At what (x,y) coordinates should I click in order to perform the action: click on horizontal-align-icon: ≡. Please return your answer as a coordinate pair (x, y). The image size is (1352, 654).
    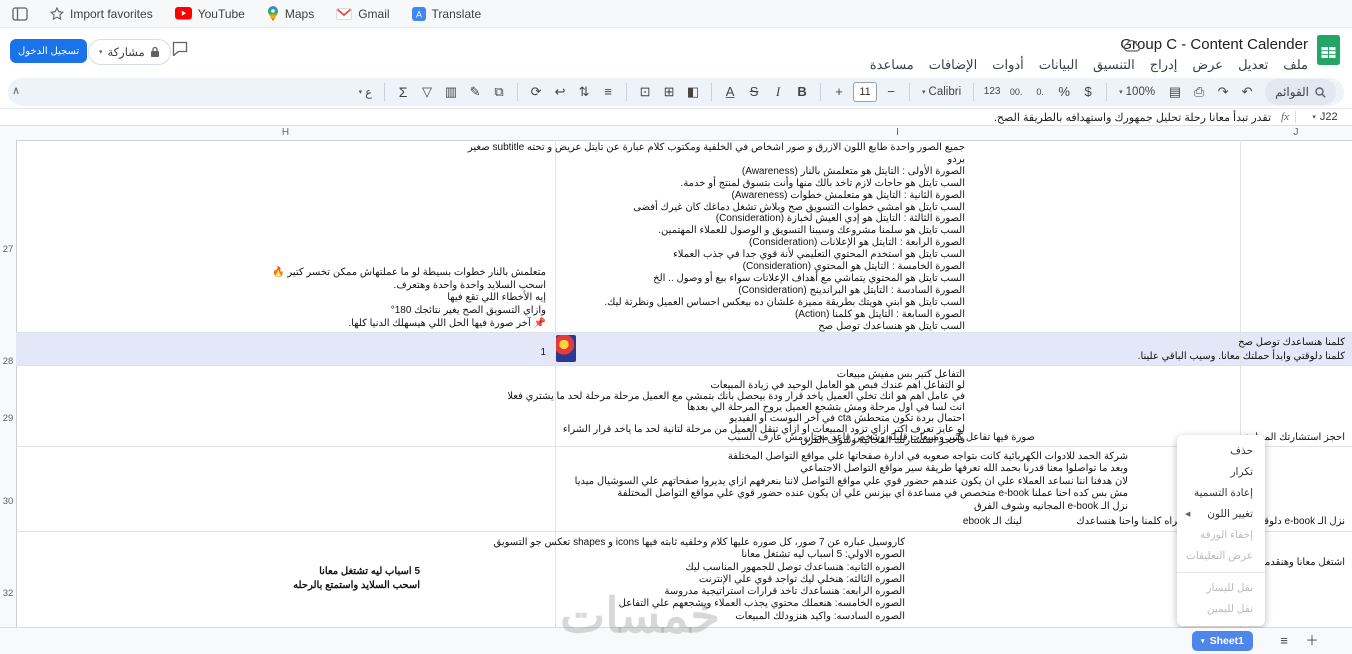
    Looking at the image, I should click on (608, 92).